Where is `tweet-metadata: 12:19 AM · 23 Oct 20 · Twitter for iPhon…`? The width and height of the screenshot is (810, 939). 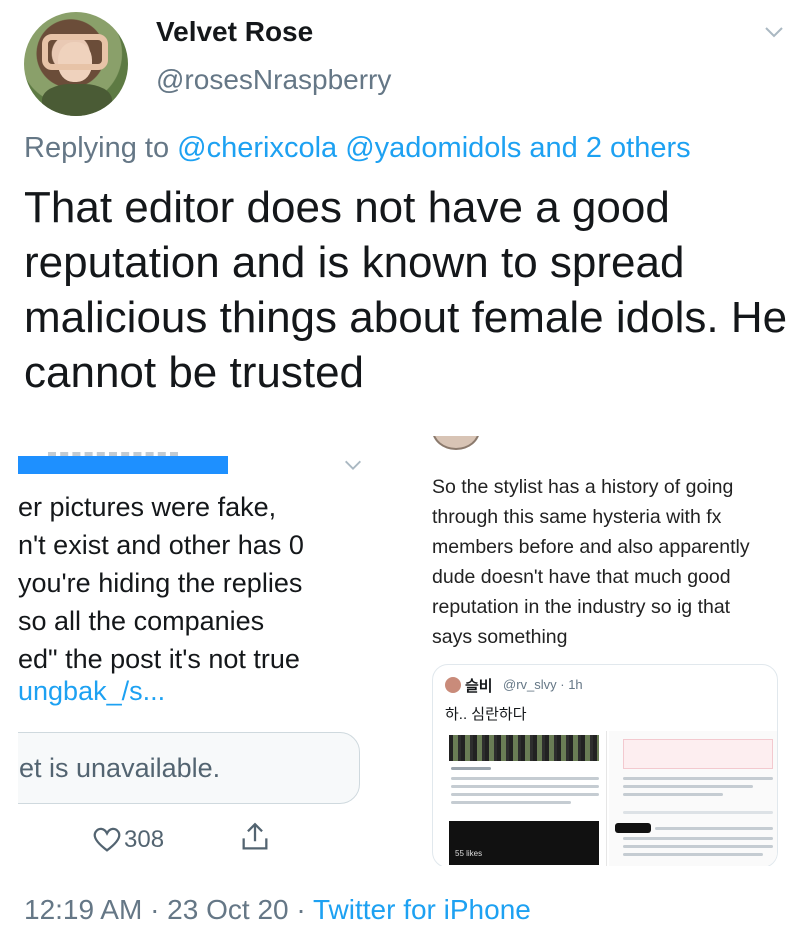
tweet-metadata: 12:19 AM · 23 Oct 20 · Twitter for iPhon… is located at coordinates (277, 910).